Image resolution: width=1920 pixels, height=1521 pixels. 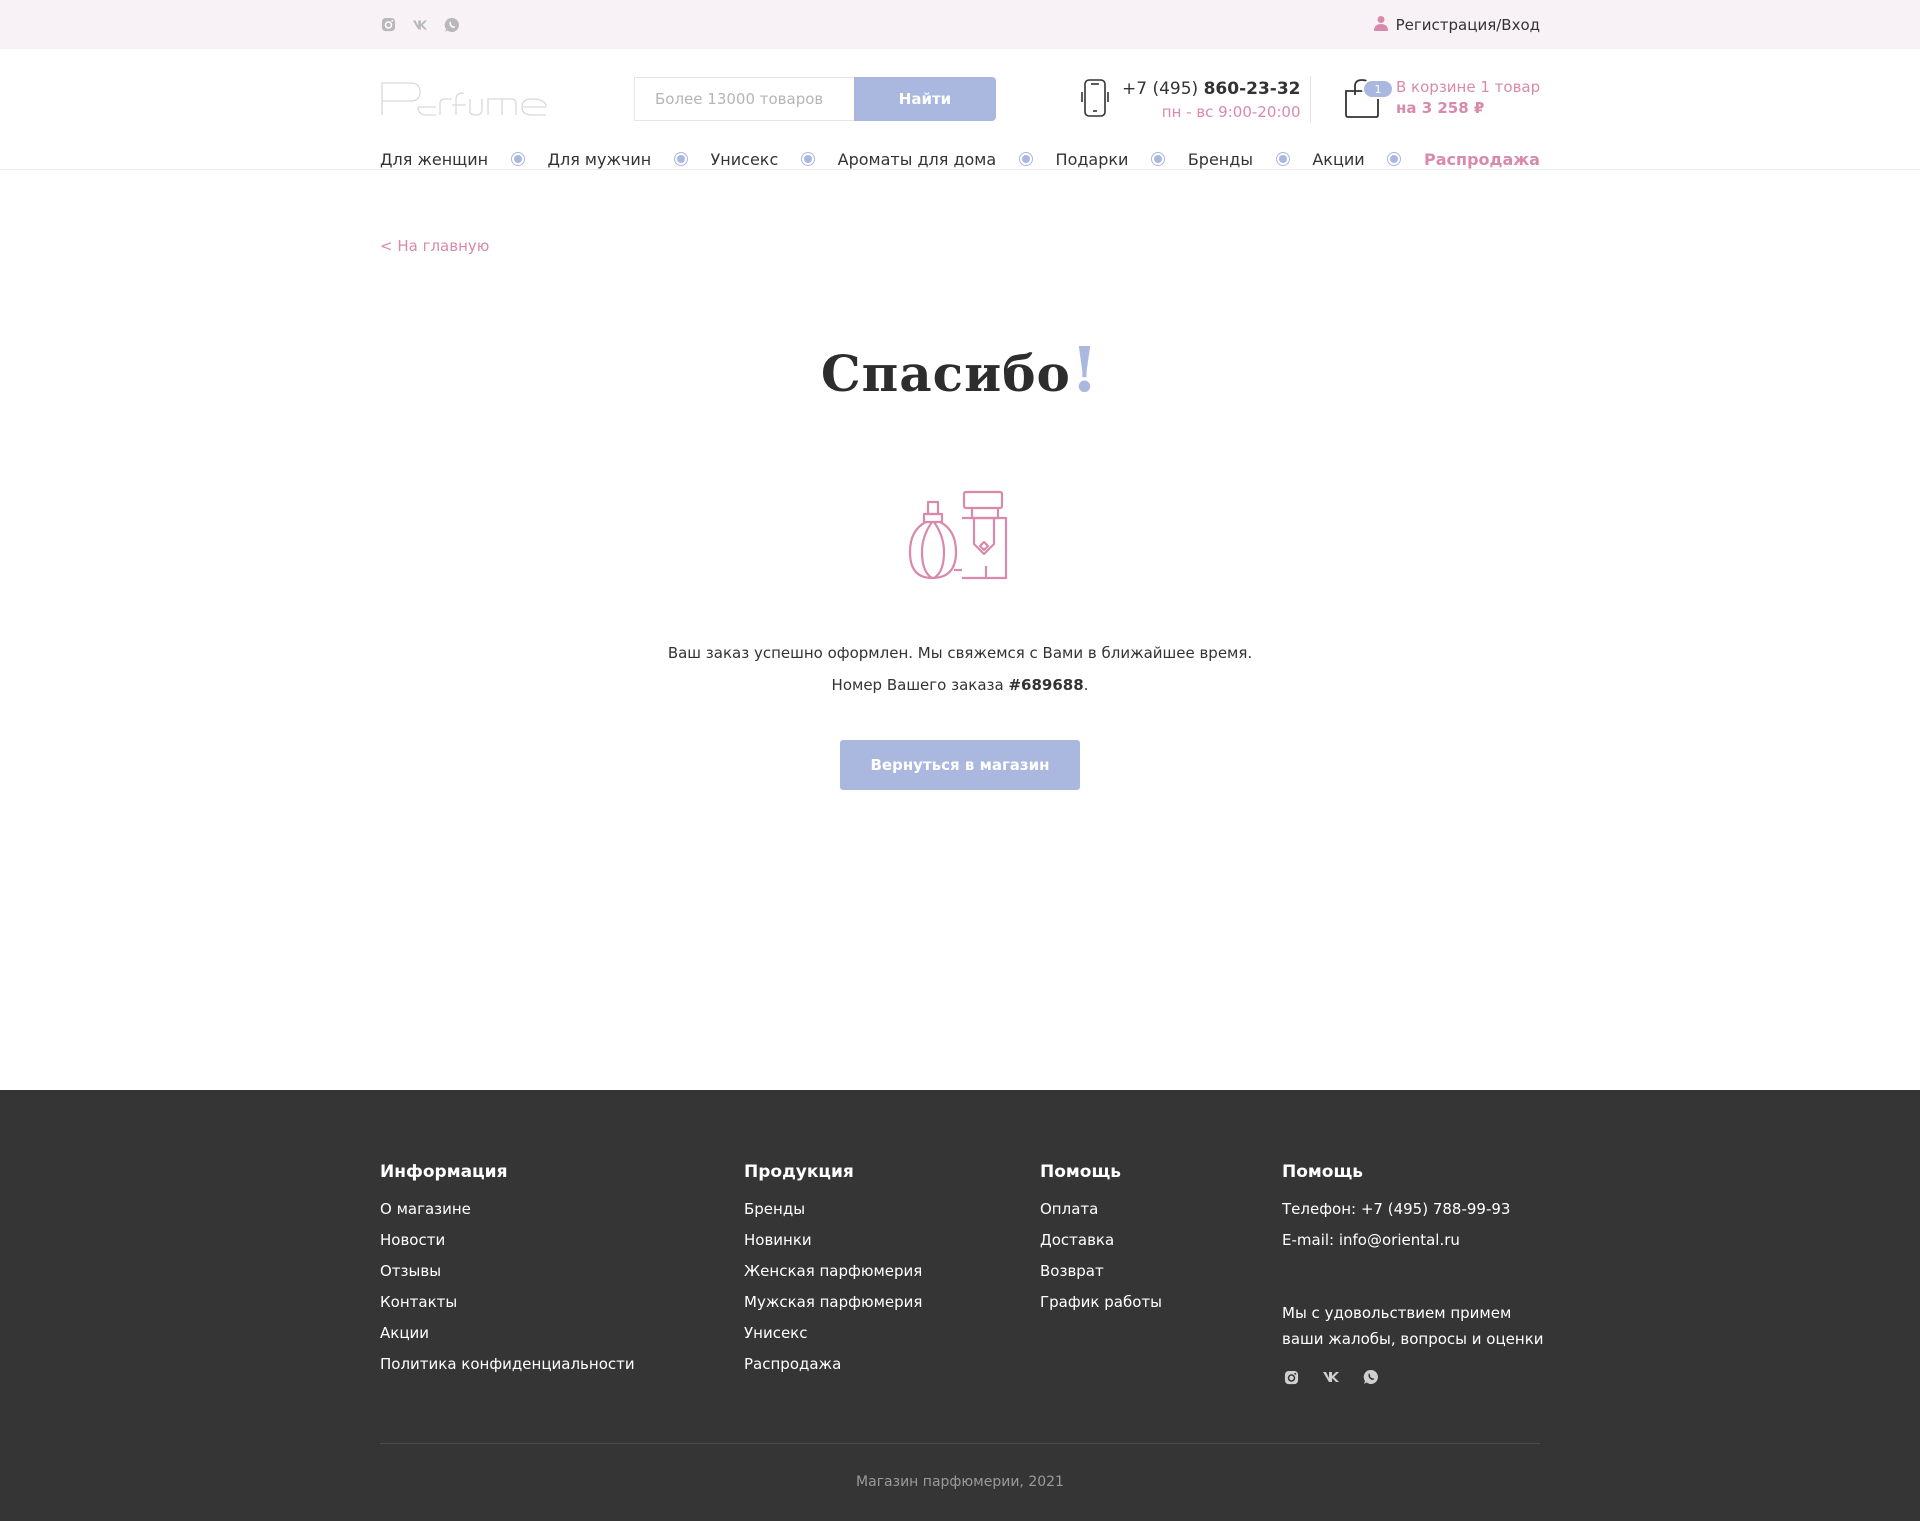 What do you see at coordinates (444, 1172) in the screenshot?
I see `footer-heading: Информация` at bounding box center [444, 1172].